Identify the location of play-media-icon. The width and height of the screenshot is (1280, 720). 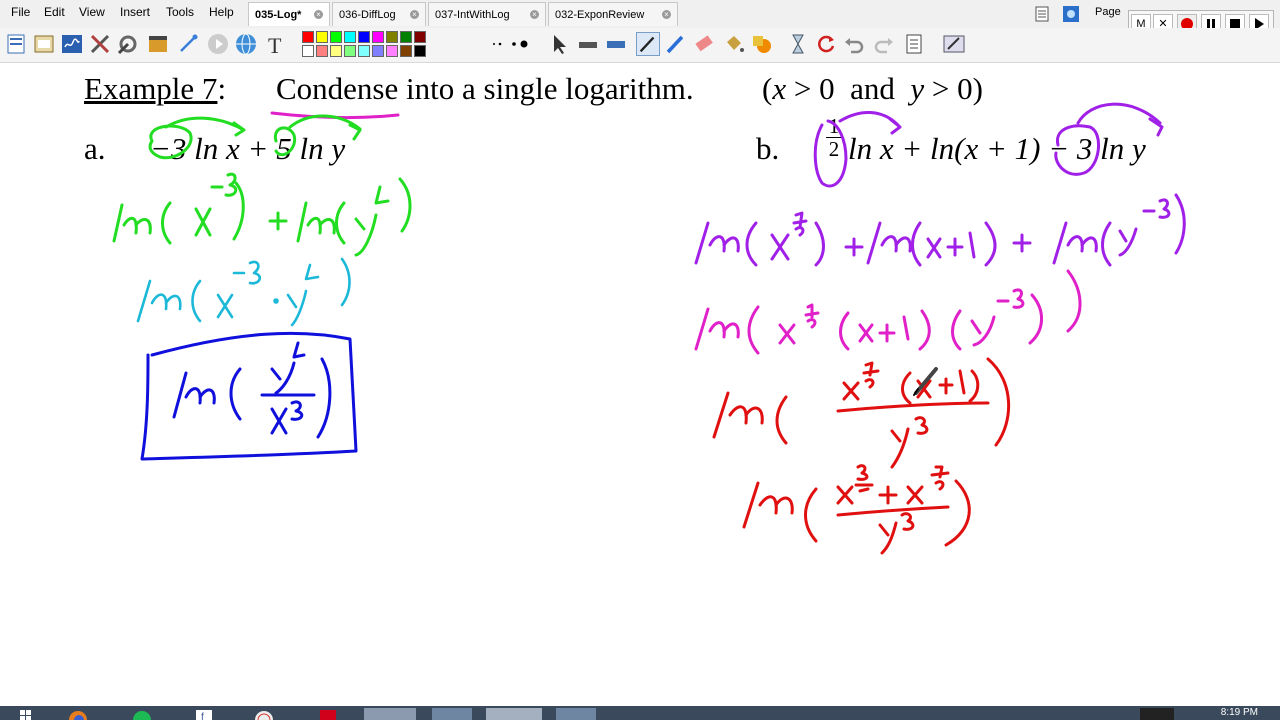
(218, 44).